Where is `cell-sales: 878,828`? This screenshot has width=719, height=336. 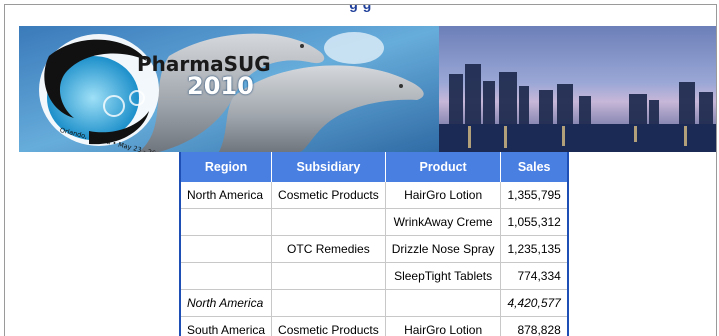 cell-sales: 878,828 is located at coordinates (534, 326).